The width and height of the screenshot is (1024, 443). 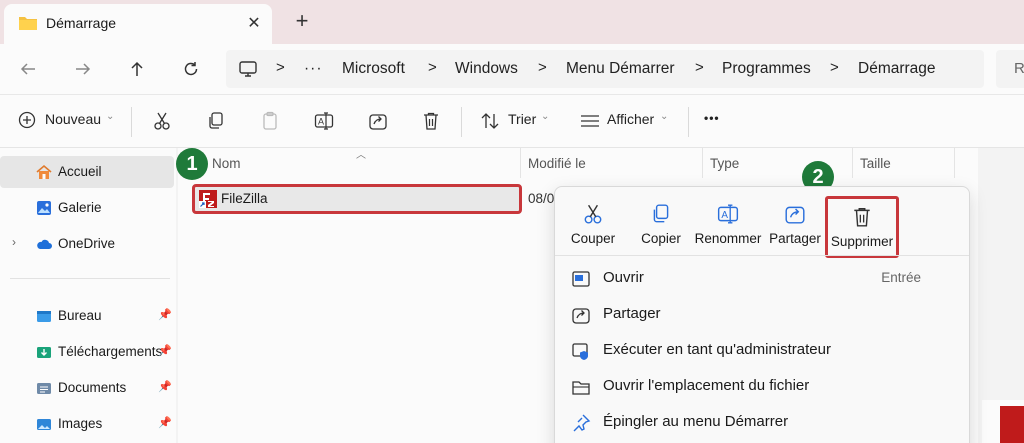 I want to click on folder-icon, so click(x=28, y=23).